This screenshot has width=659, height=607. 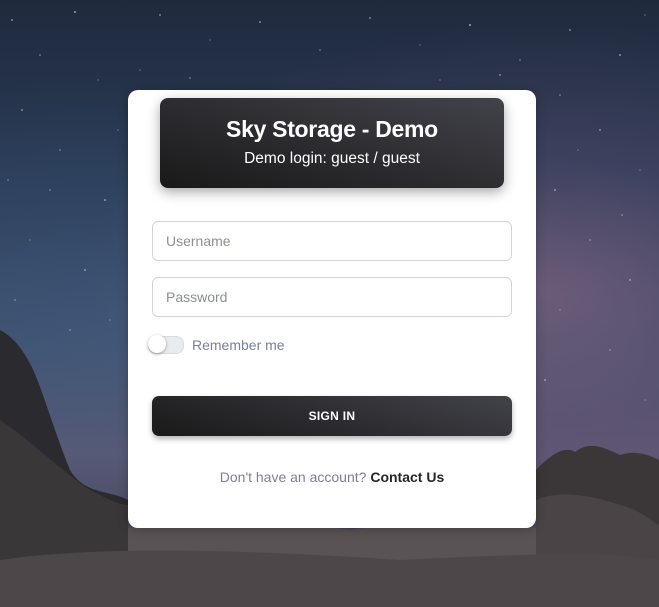 What do you see at coordinates (332, 158) in the screenshot?
I see `demo-credentials-hint: Demo login: guest / guest` at bounding box center [332, 158].